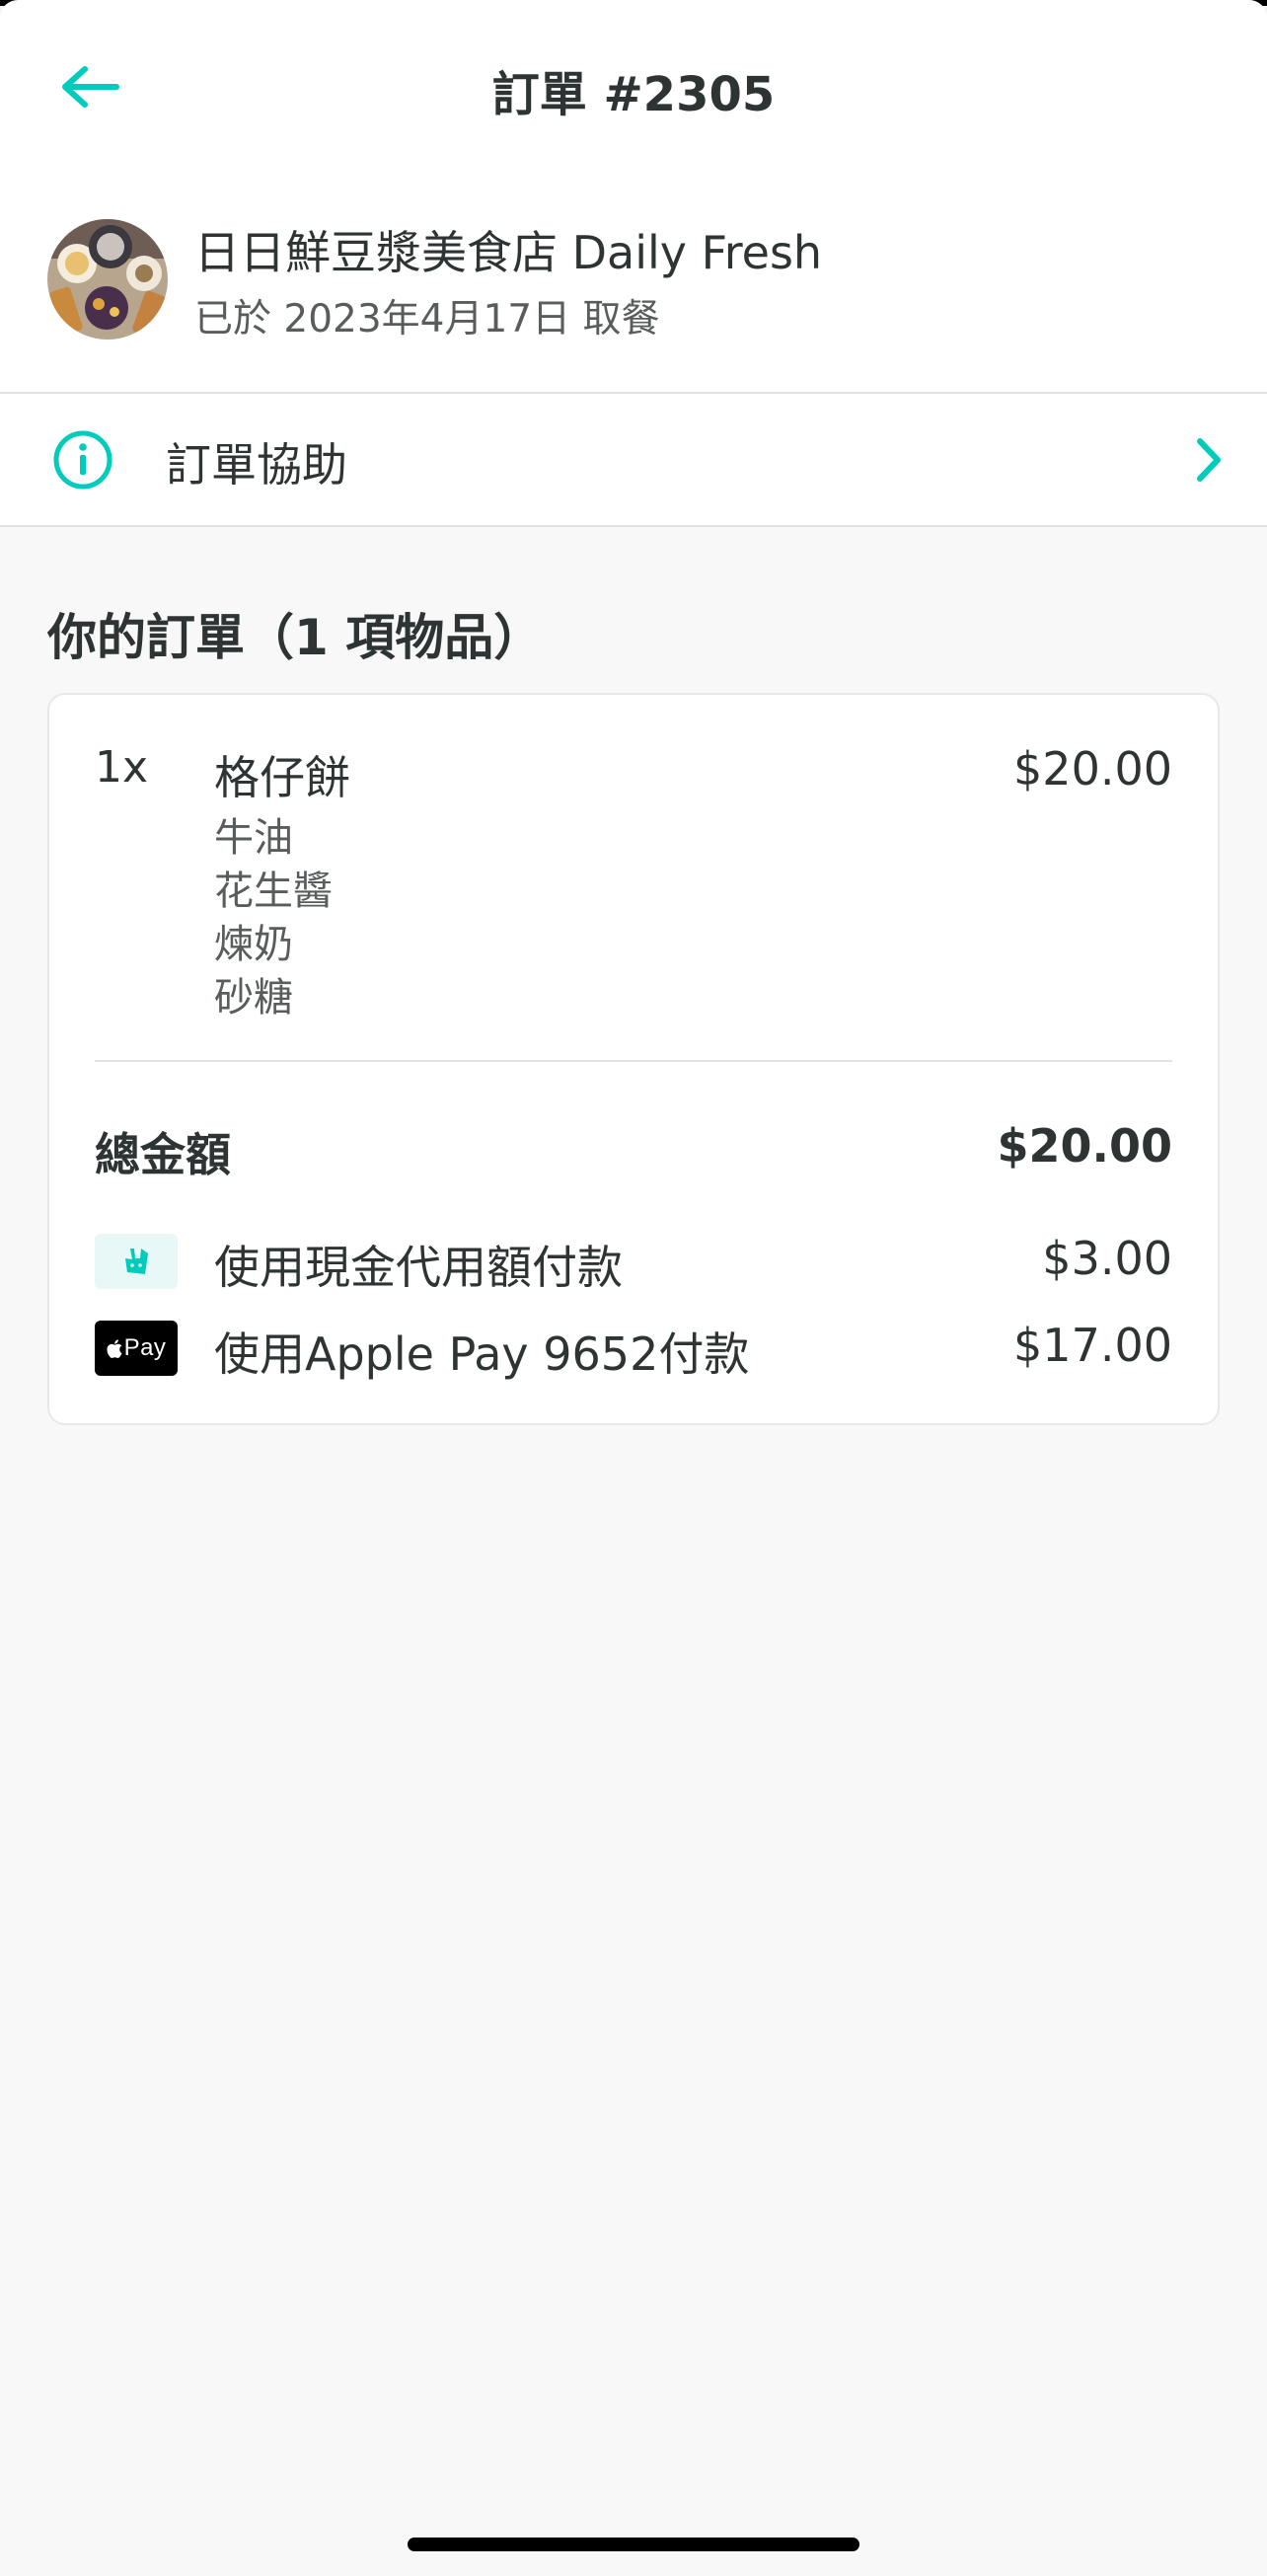  Describe the element at coordinates (427, 319) in the screenshot. I see `pickup-date: 已於 2023年4月17日 取餐` at that location.